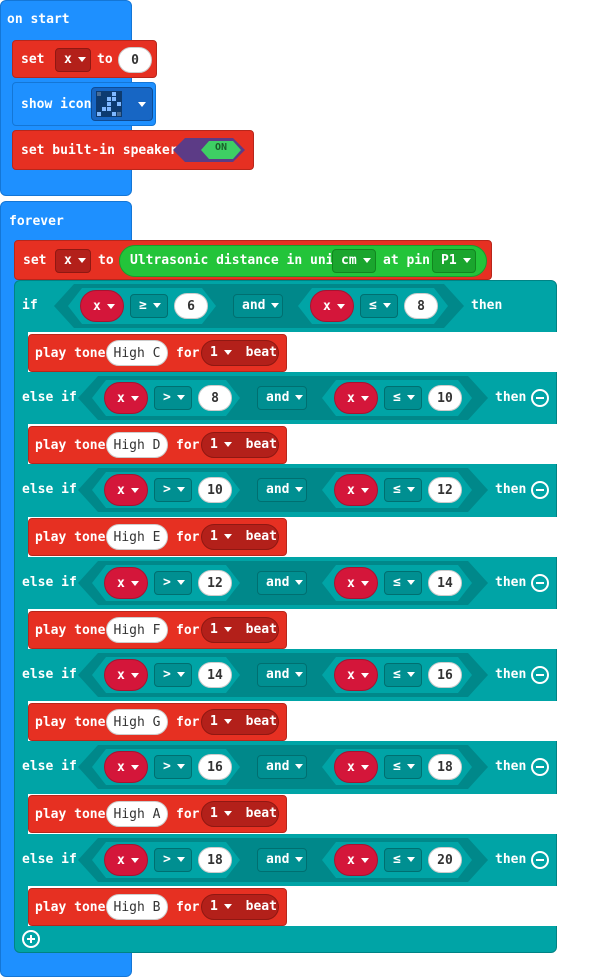 This screenshot has width=600, height=979. I want to click on play-tone-block: play tone High C for 1 beat, so click(157, 353).